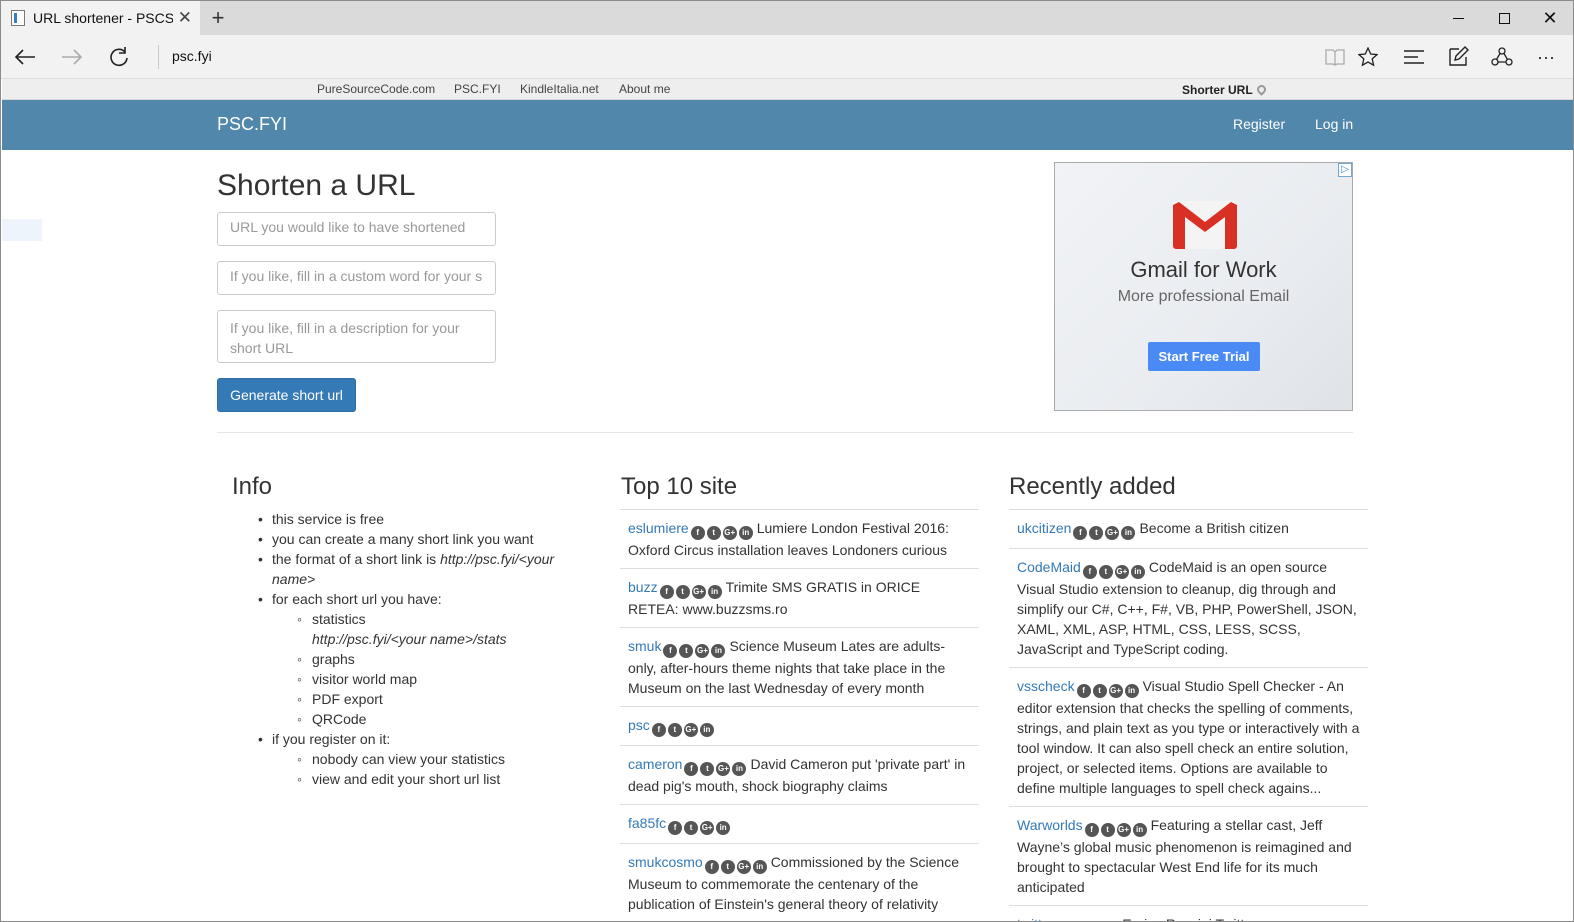 The image size is (1574, 922). I want to click on share-button, so click(1502, 57).